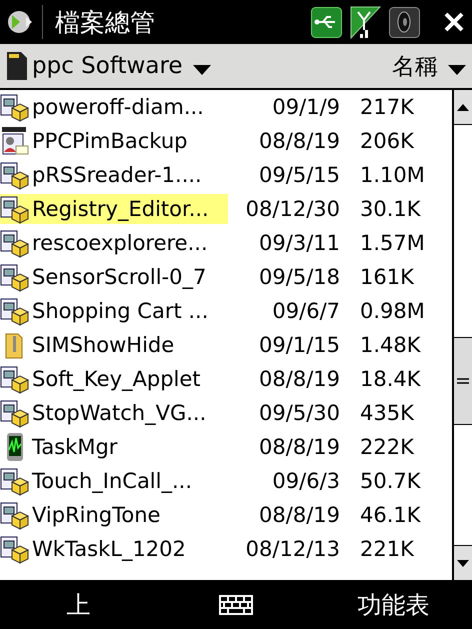 The height and width of the screenshot is (629, 472). What do you see at coordinates (390, 379) in the screenshot?
I see `file-size: 18.4K` at bounding box center [390, 379].